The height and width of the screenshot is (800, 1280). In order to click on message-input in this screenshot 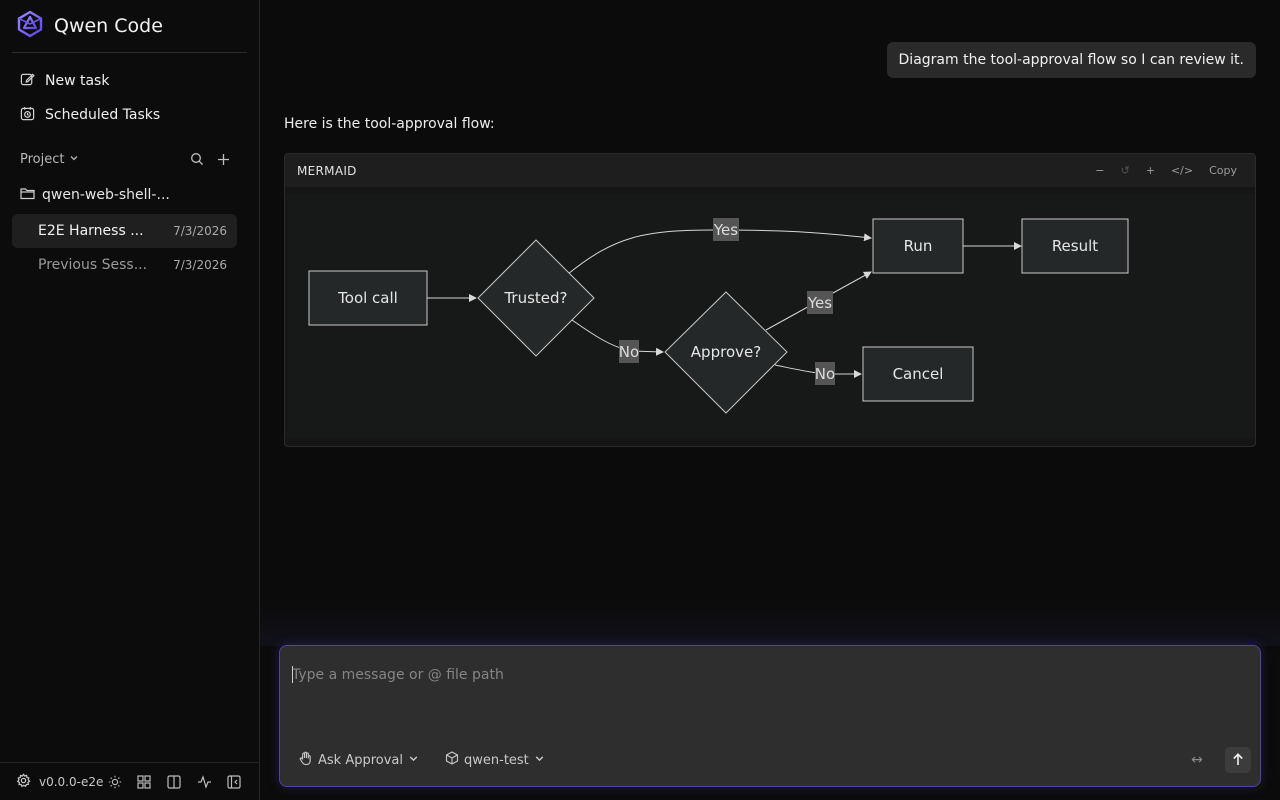, I will do `click(742, 675)`.